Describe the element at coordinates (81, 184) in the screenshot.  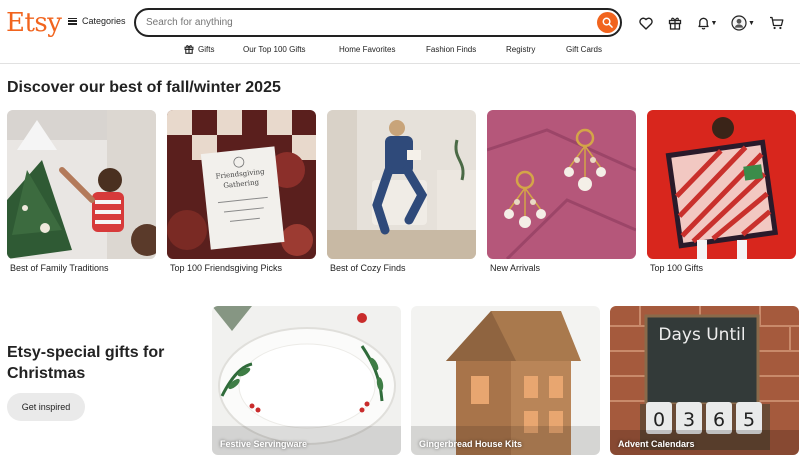
I see `family-traditions-image` at that location.